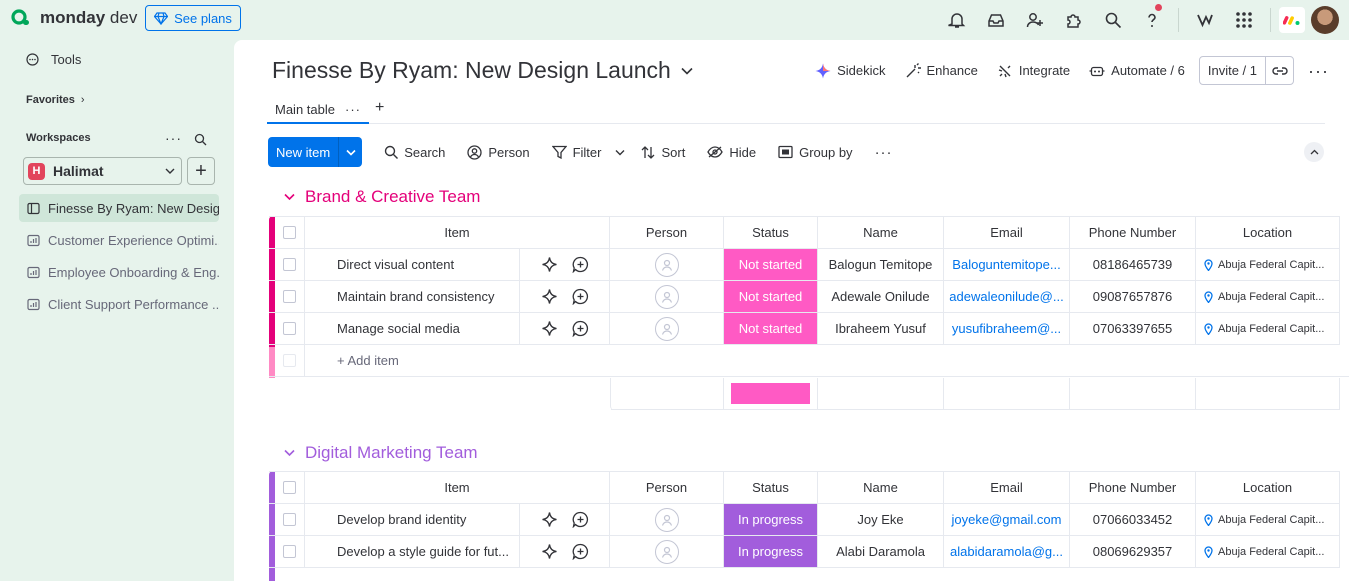 The width and height of the screenshot is (1349, 581). What do you see at coordinates (200, 139) in the screenshot?
I see `workspace-search-icon` at bounding box center [200, 139].